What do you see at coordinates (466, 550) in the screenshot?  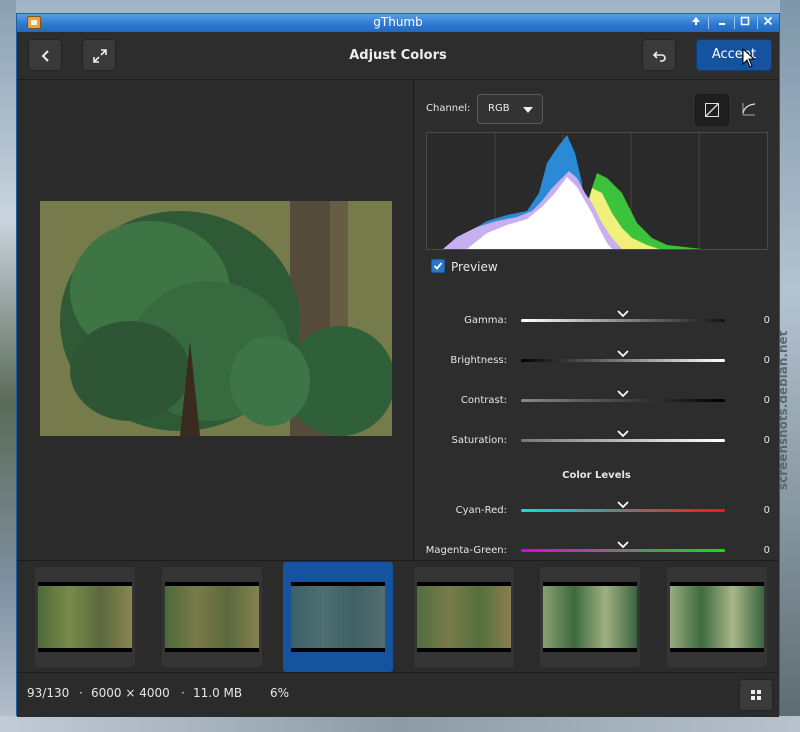 I see `magenta-green-label: Magenta-Green:` at bounding box center [466, 550].